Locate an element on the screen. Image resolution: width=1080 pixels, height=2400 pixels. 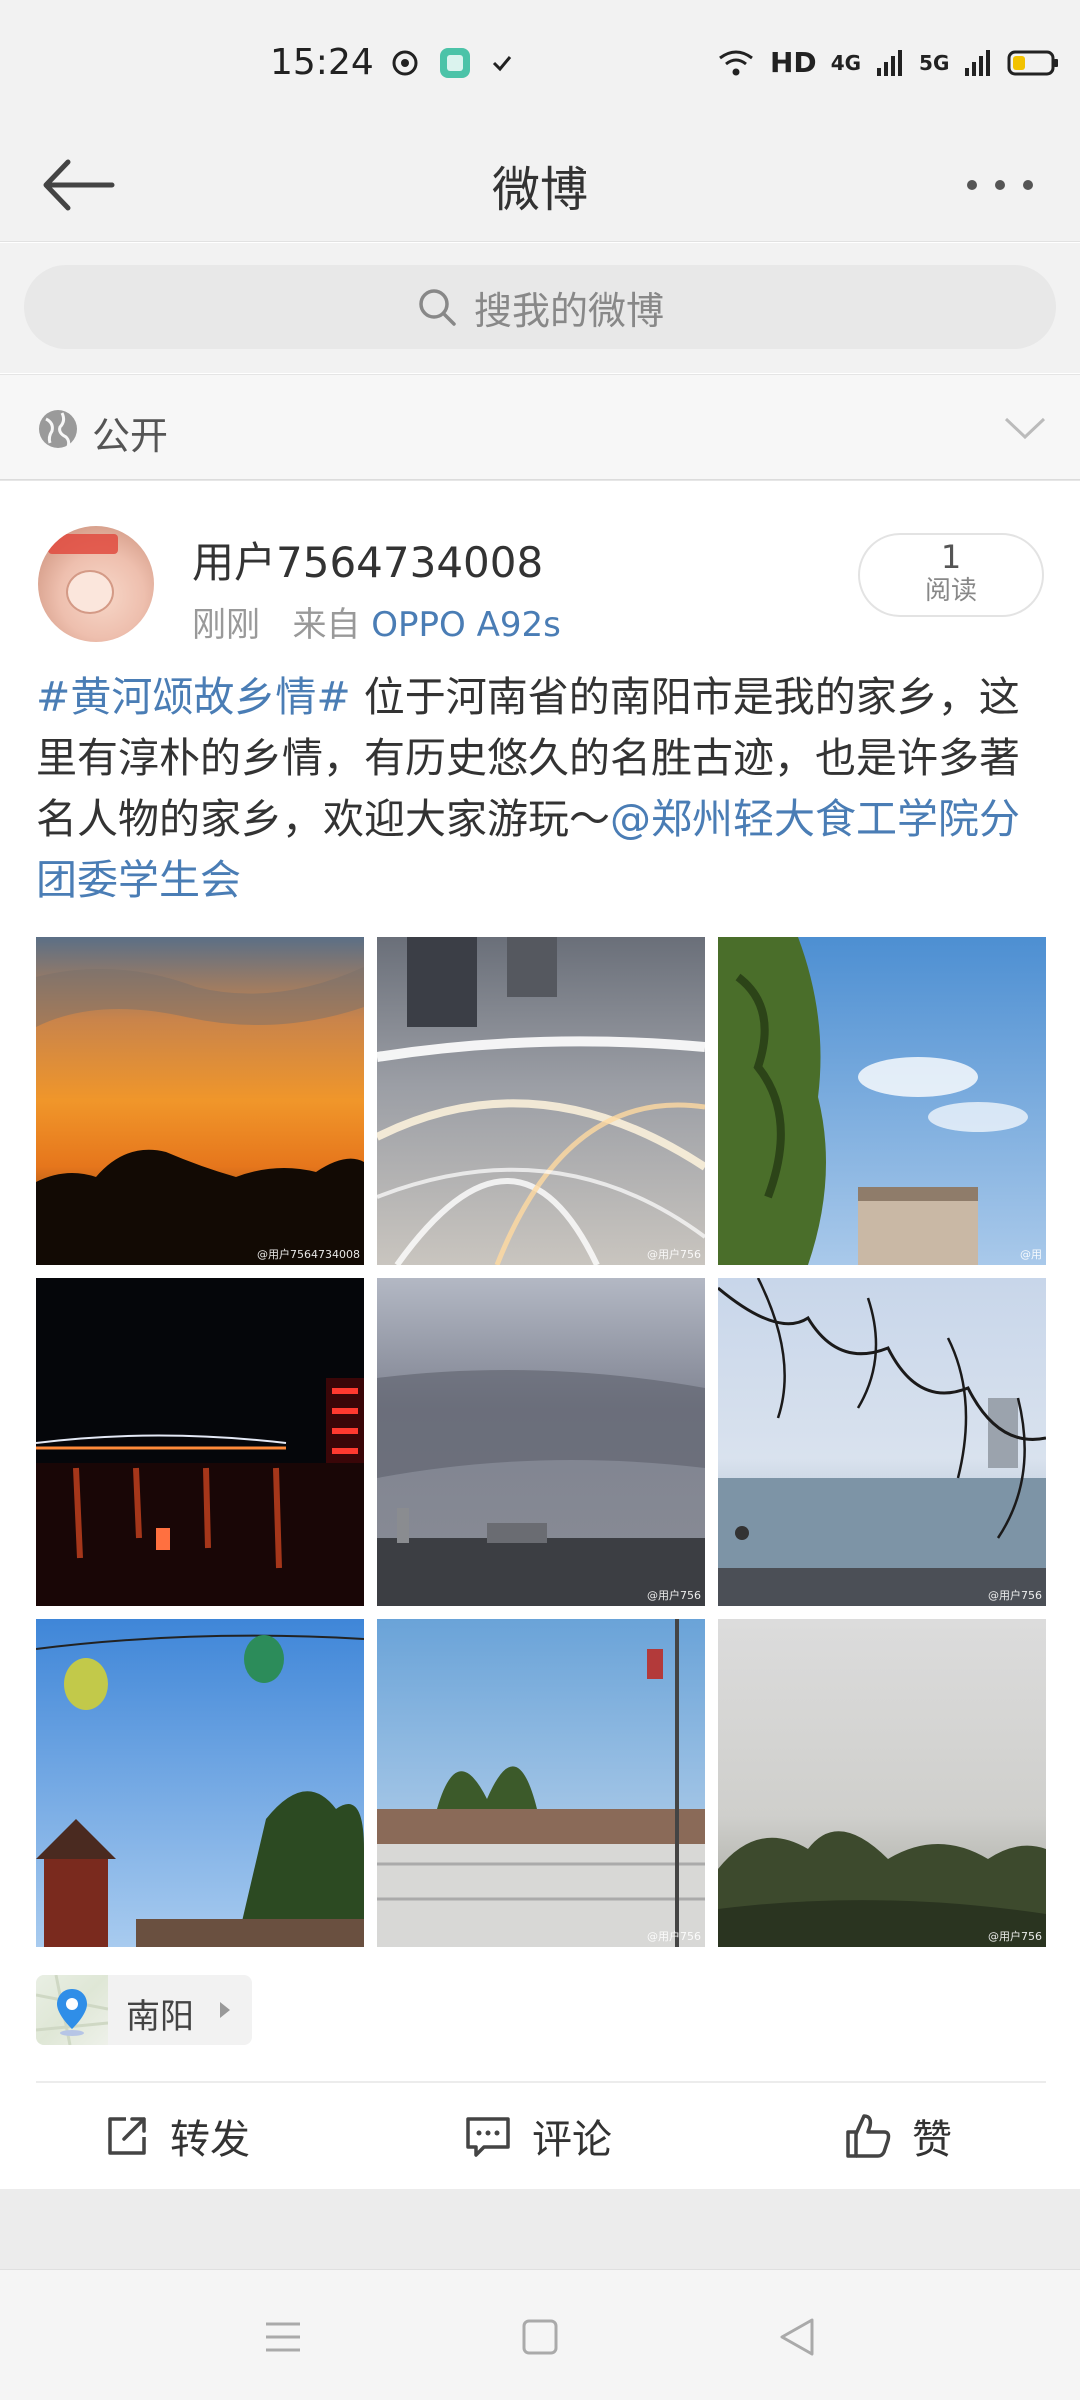
avatar-face is located at coordinates (90, 592).